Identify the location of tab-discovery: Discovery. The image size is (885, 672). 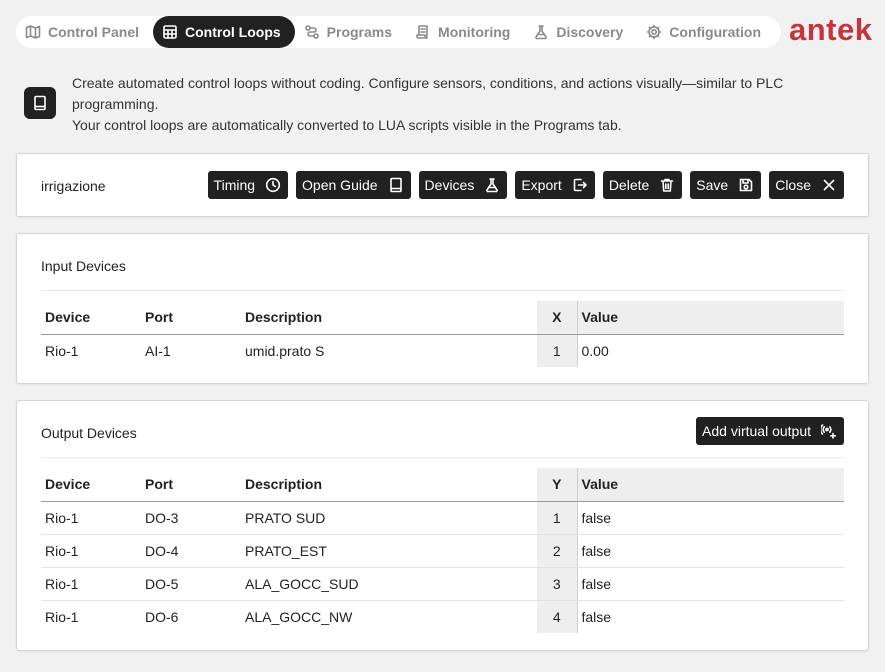
(580, 32).